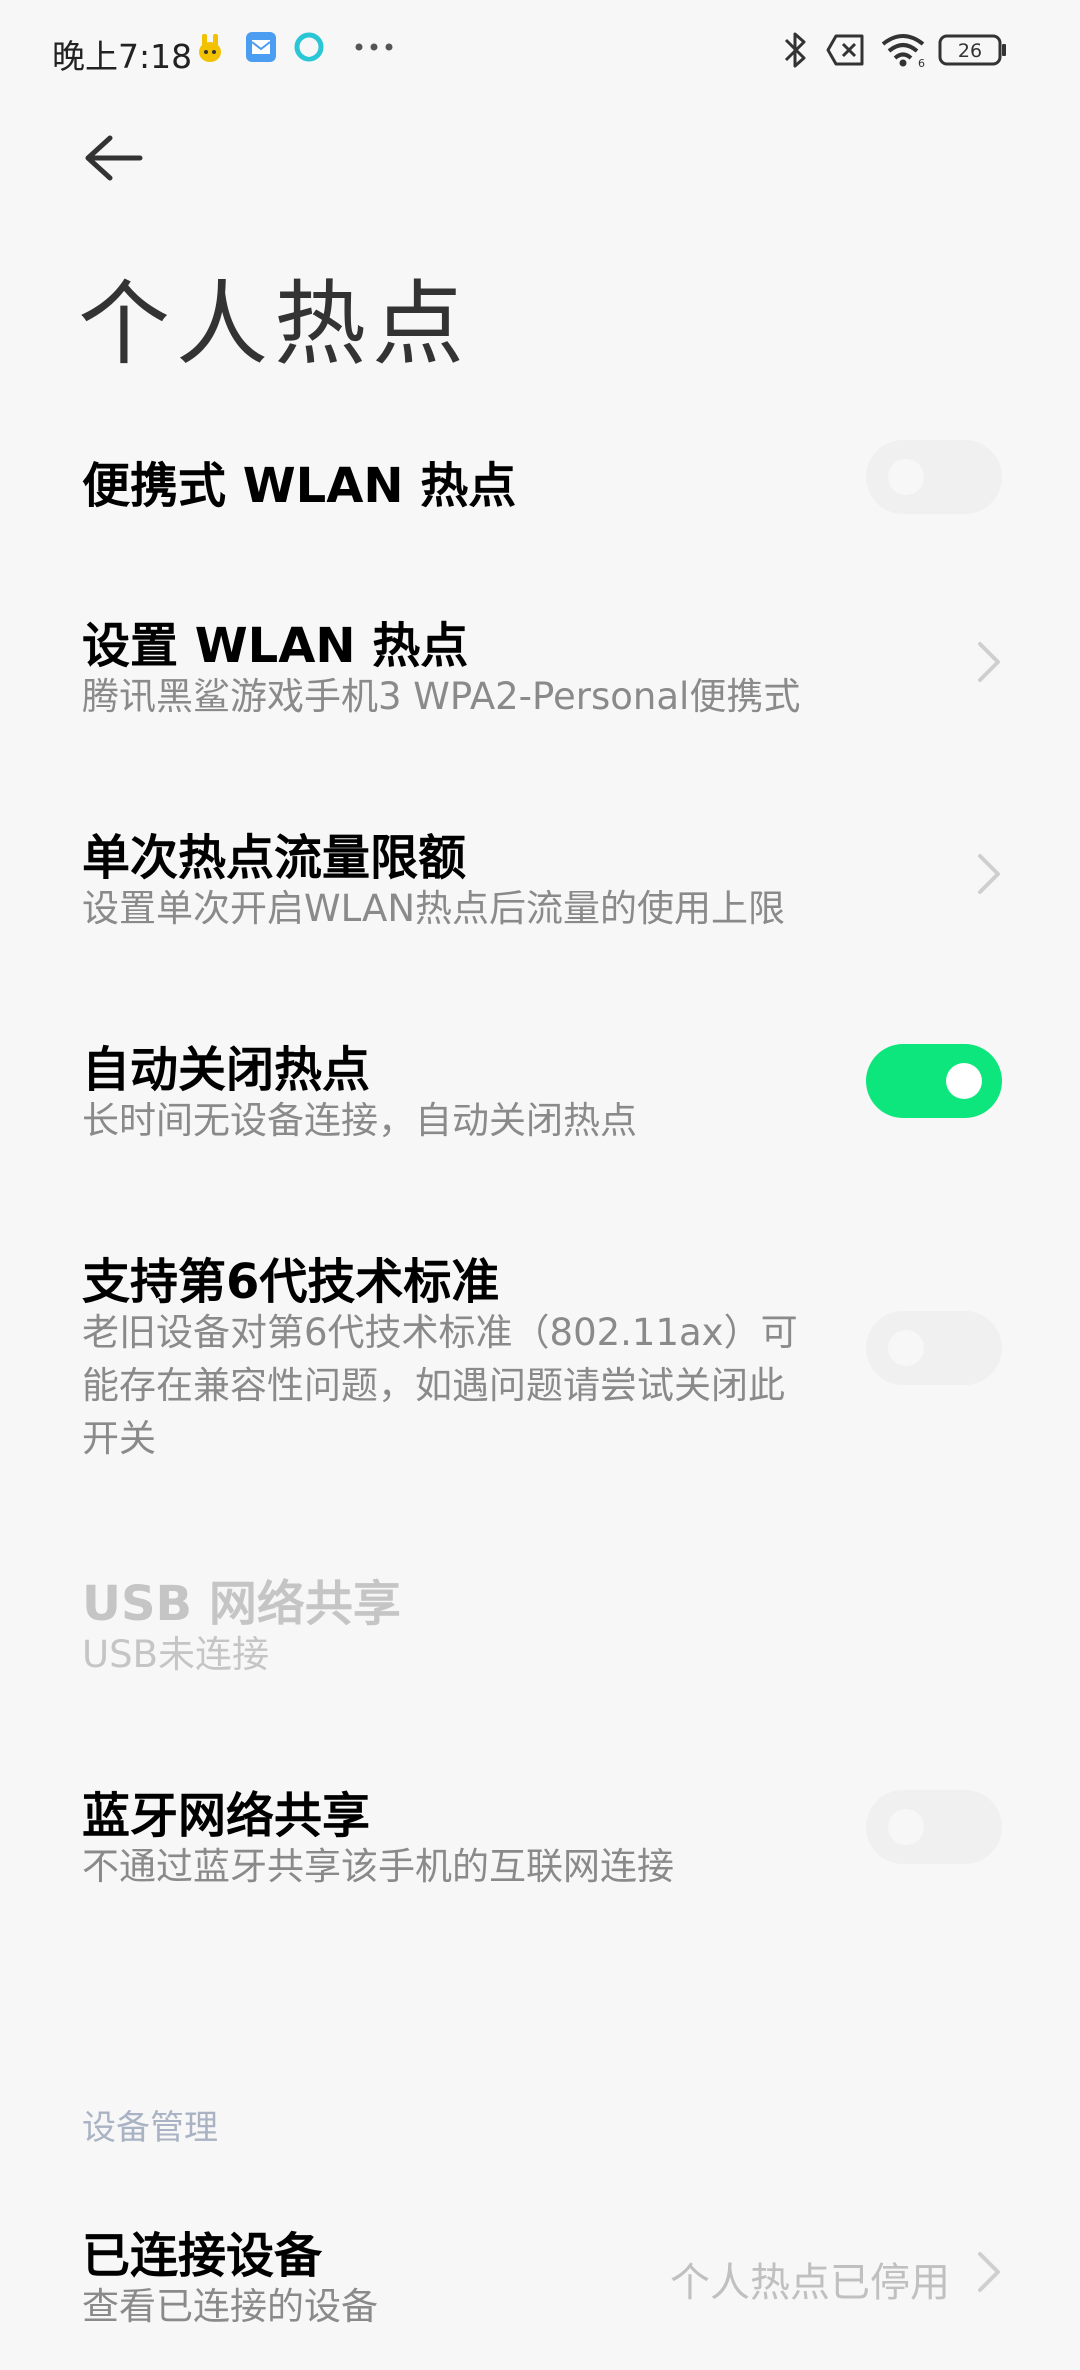  What do you see at coordinates (934, 1348) in the screenshot?
I see `wifi6-toggle` at bounding box center [934, 1348].